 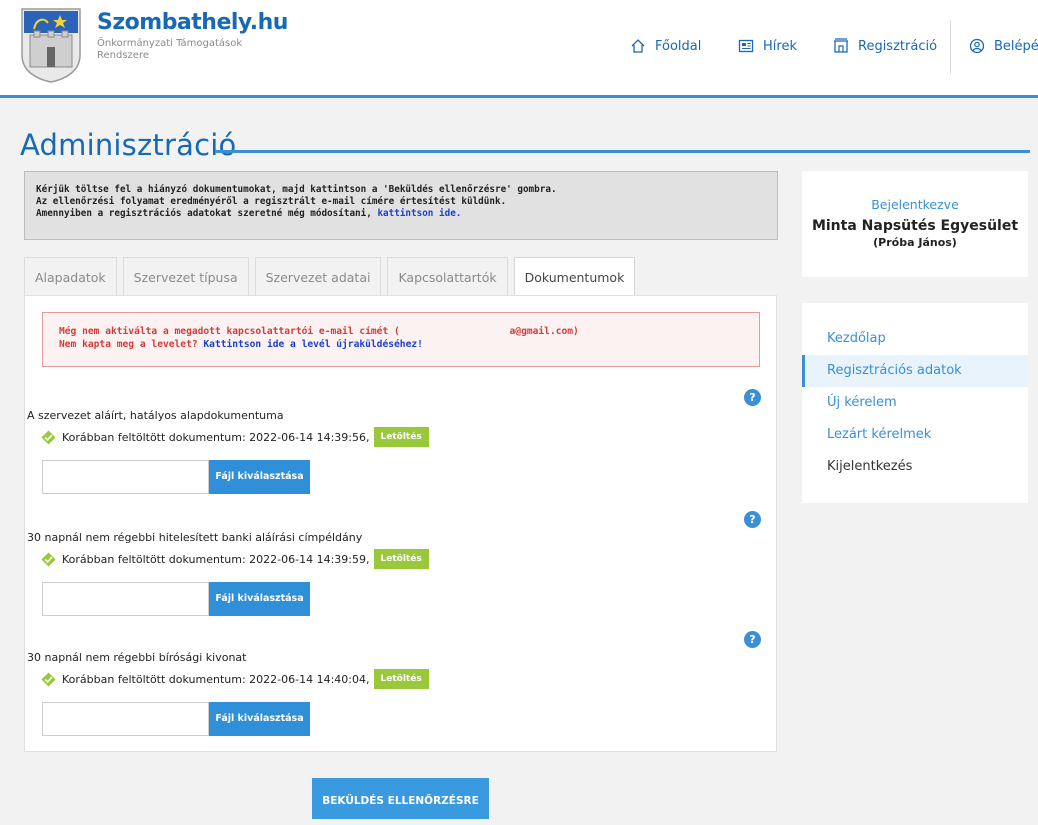 I want to click on user-circle-icon, so click(x=977, y=46).